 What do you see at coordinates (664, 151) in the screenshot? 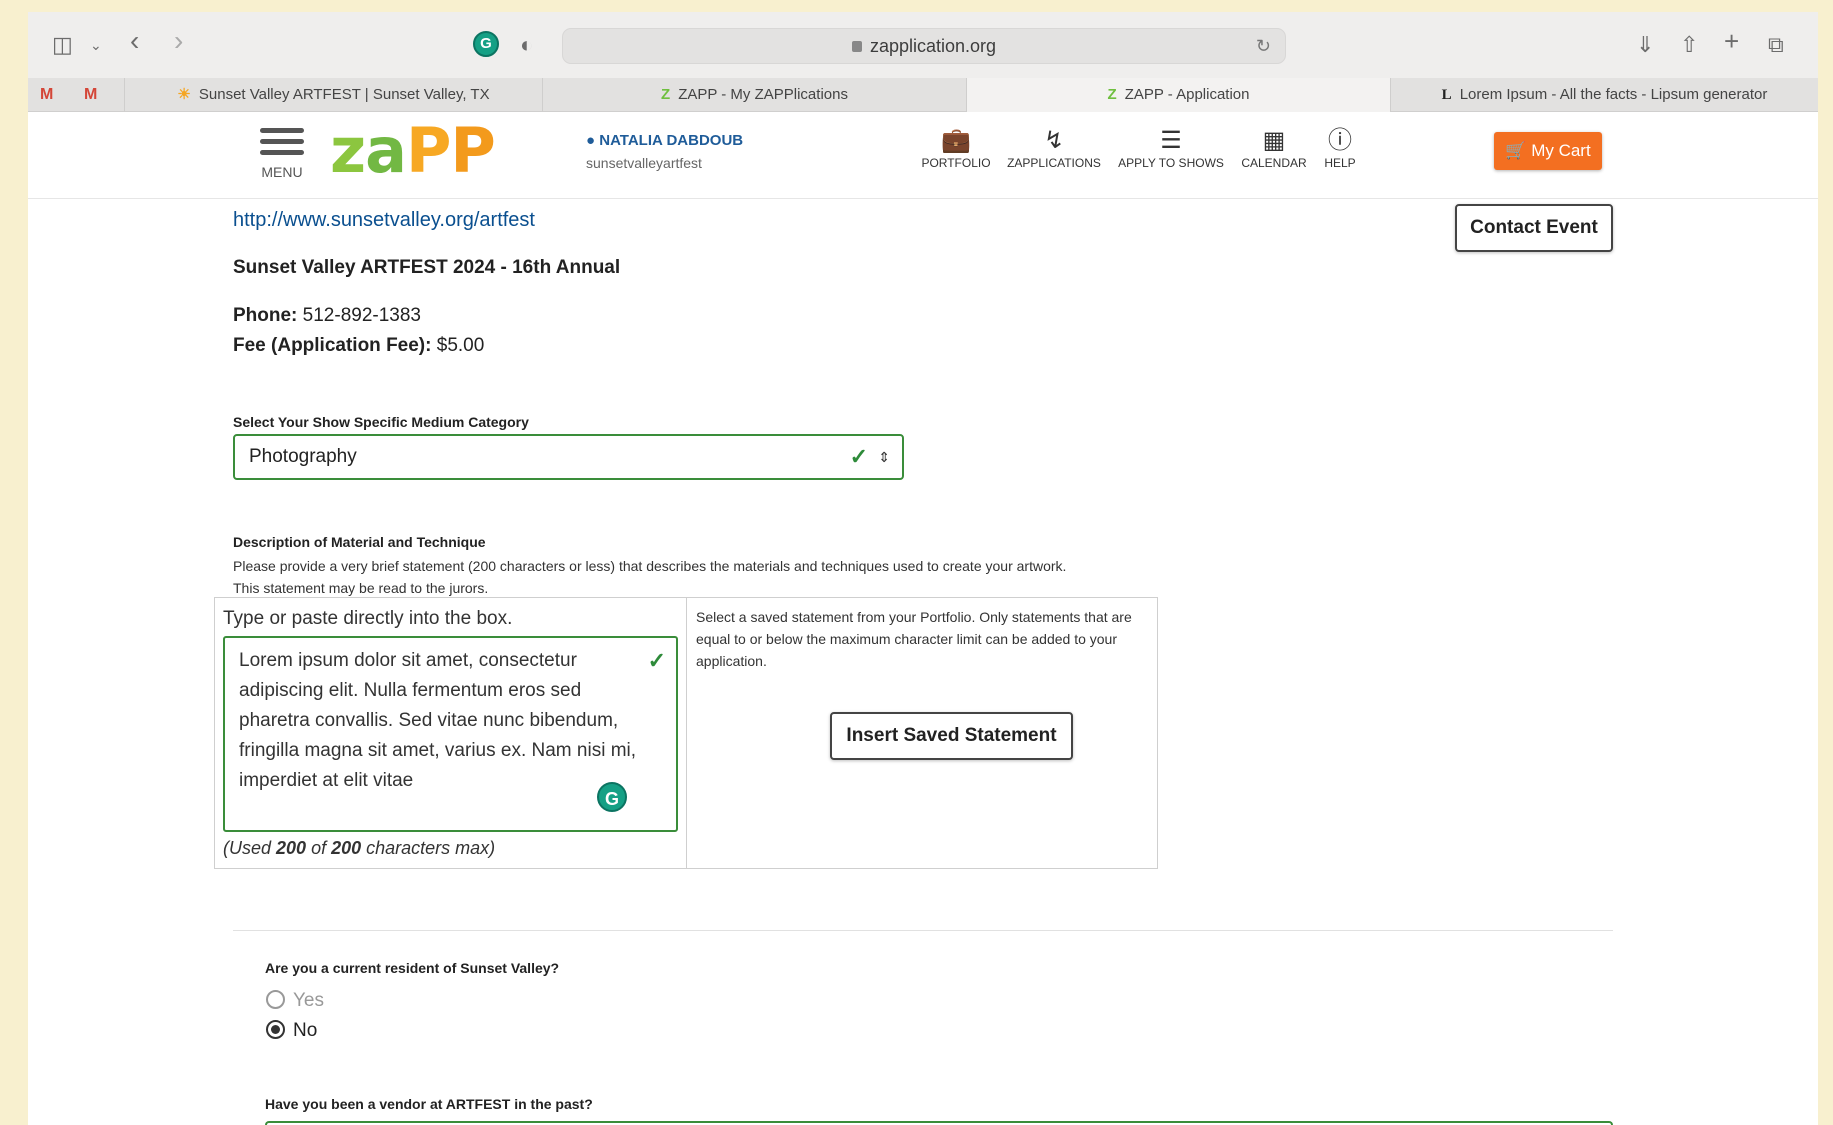
I see `user-info: ● NATALIA DABDOUB sunsetvalleyartfest` at bounding box center [664, 151].